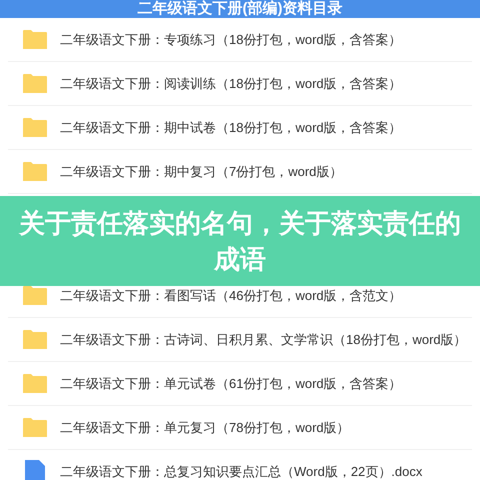 Image resolution: width=480 pixels, height=480 pixels. I want to click on file-name: 二年级语文下册：单元试卷（61份打包，word版，含答案）, so click(231, 384).